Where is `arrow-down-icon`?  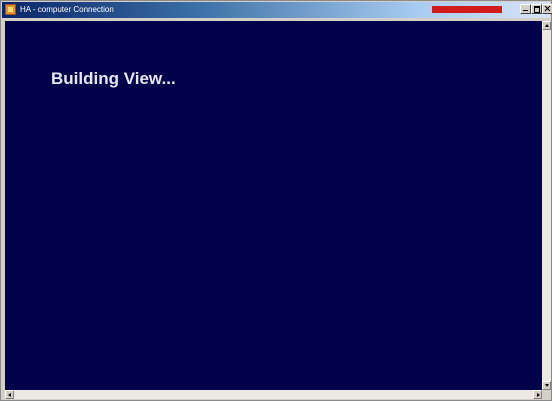 arrow-down-icon is located at coordinates (547, 385).